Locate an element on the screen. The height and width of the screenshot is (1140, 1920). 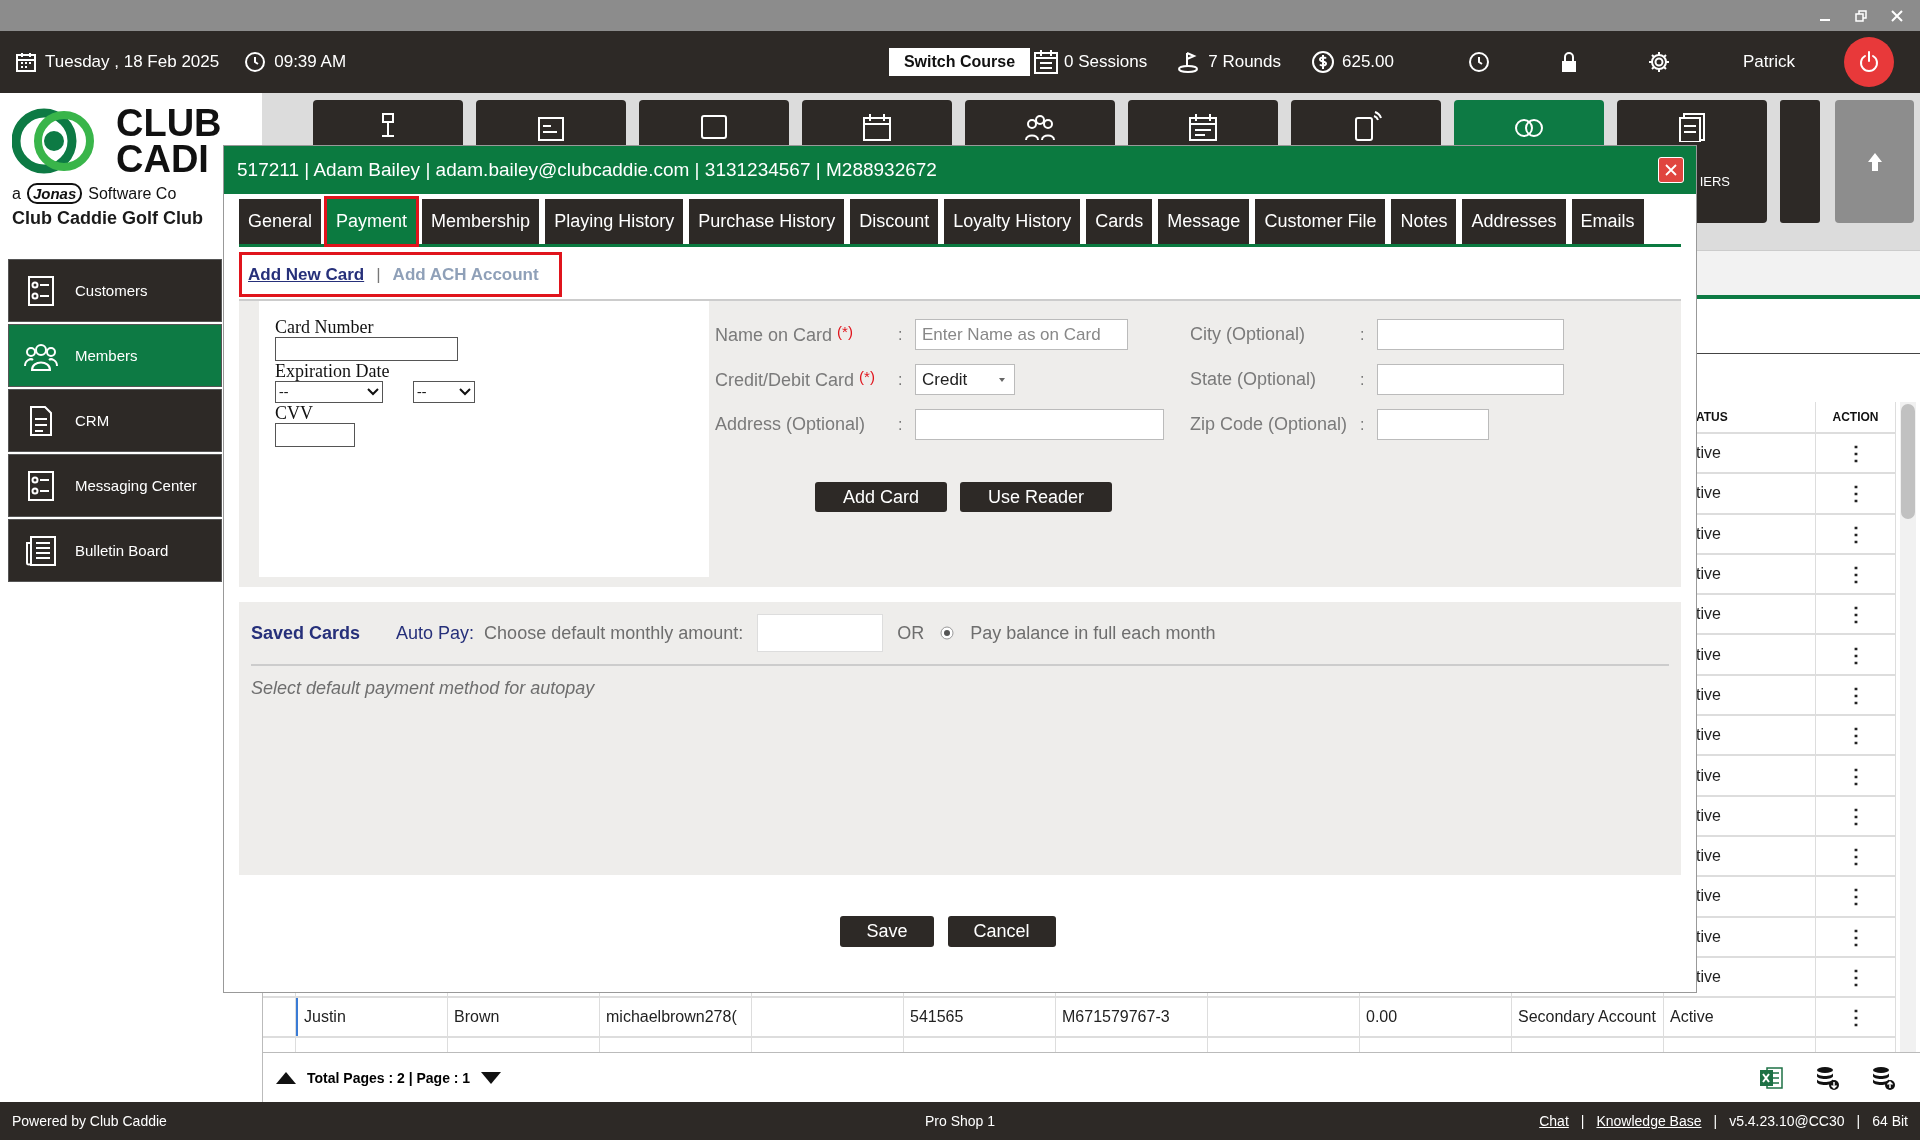
field-label: City (Optional) is located at coordinates (1248, 334).